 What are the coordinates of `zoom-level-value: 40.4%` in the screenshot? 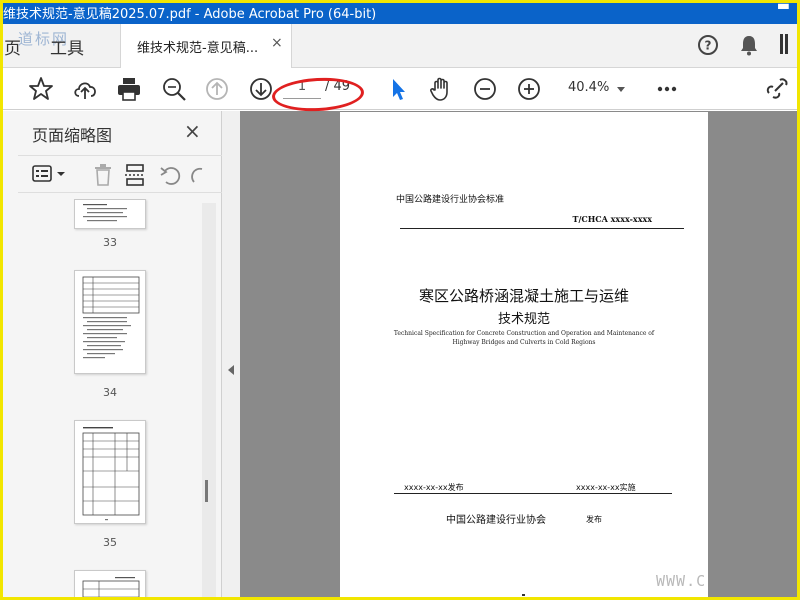 It's located at (589, 87).